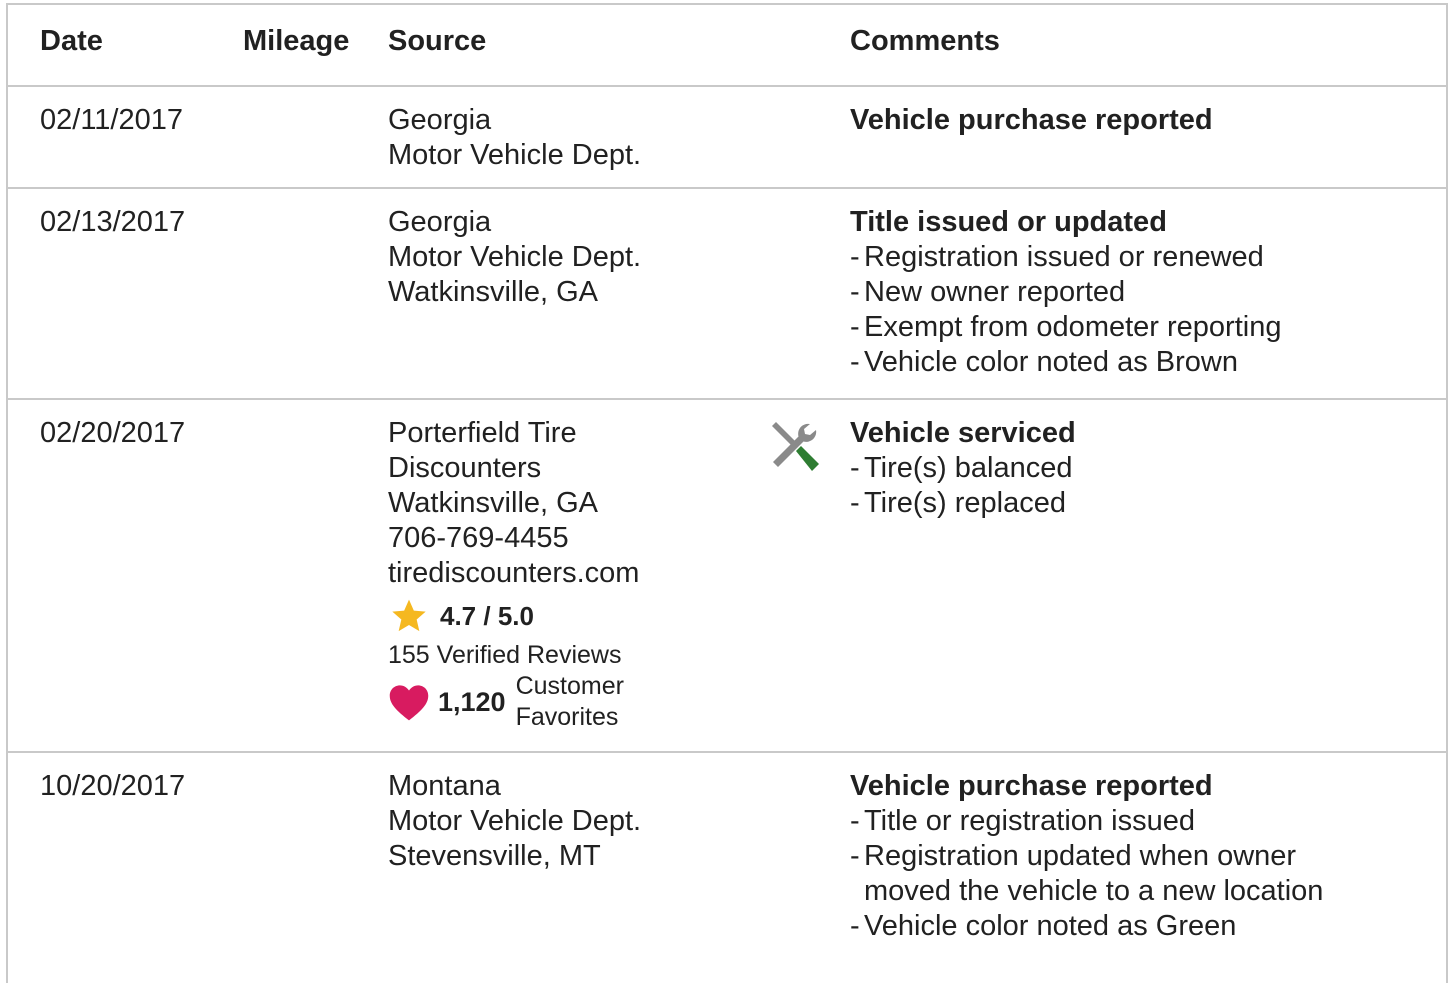  Describe the element at coordinates (494, 856) in the screenshot. I see `source-line: Stevensville, MT` at that location.